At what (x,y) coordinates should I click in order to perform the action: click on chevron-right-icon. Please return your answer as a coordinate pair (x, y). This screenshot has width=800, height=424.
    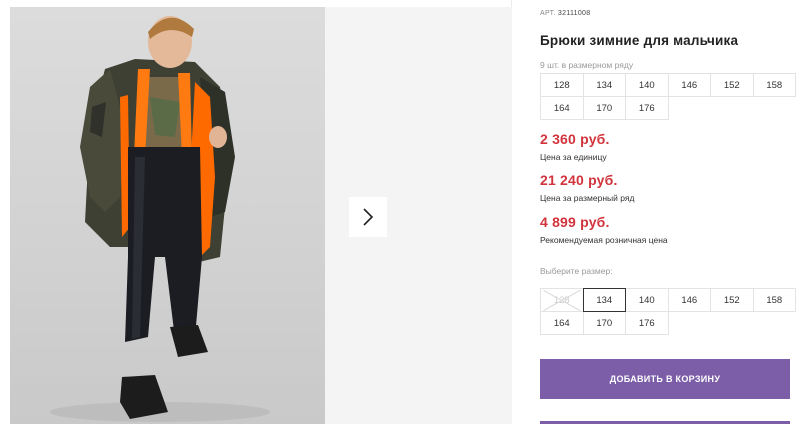
    Looking at the image, I should click on (368, 217).